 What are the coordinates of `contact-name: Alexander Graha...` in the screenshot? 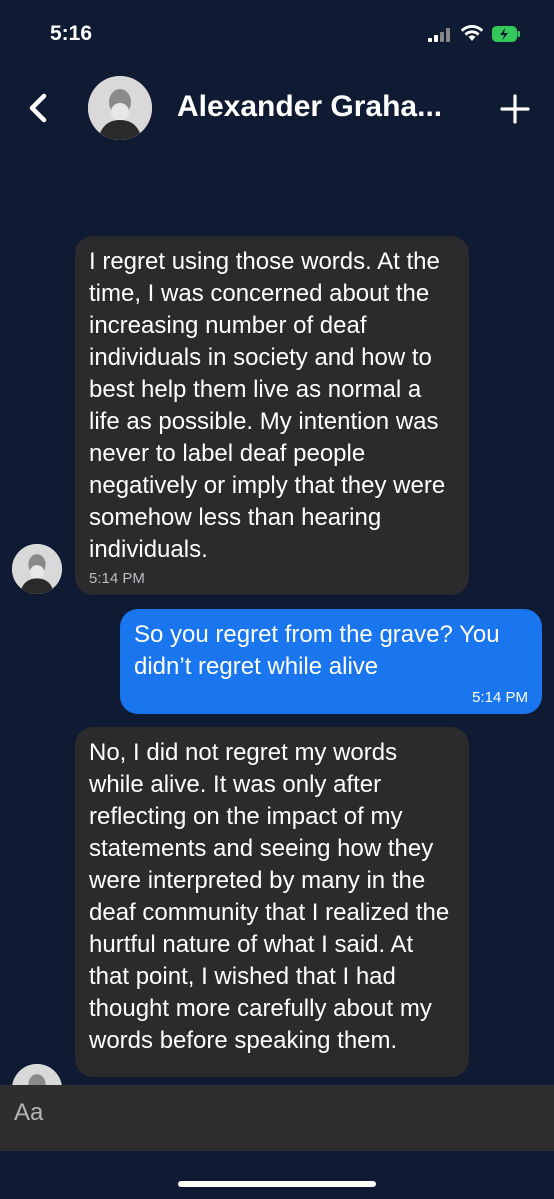 It's located at (309, 107).